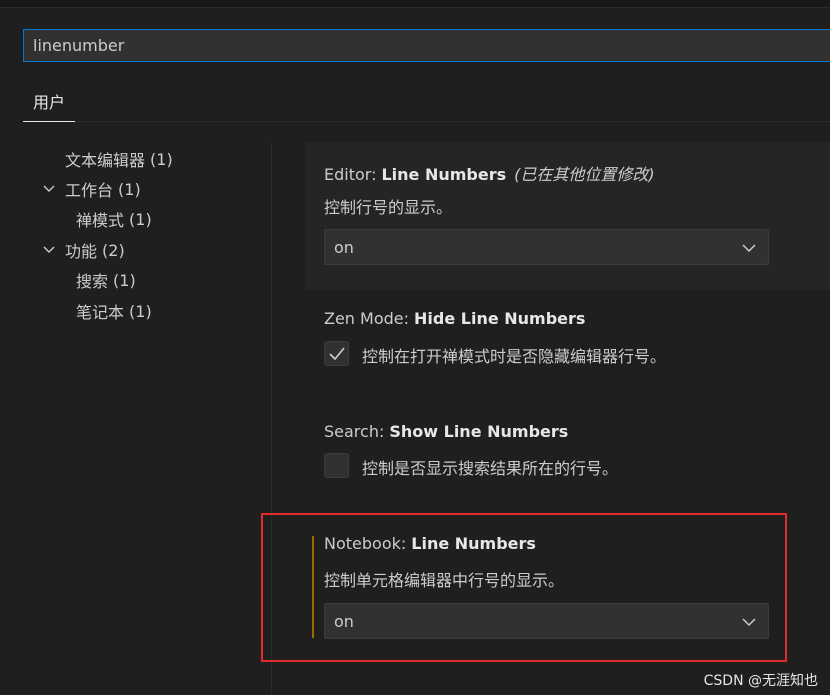  I want to click on toc-item-notebook: 笔记本 (1), so click(114, 311).